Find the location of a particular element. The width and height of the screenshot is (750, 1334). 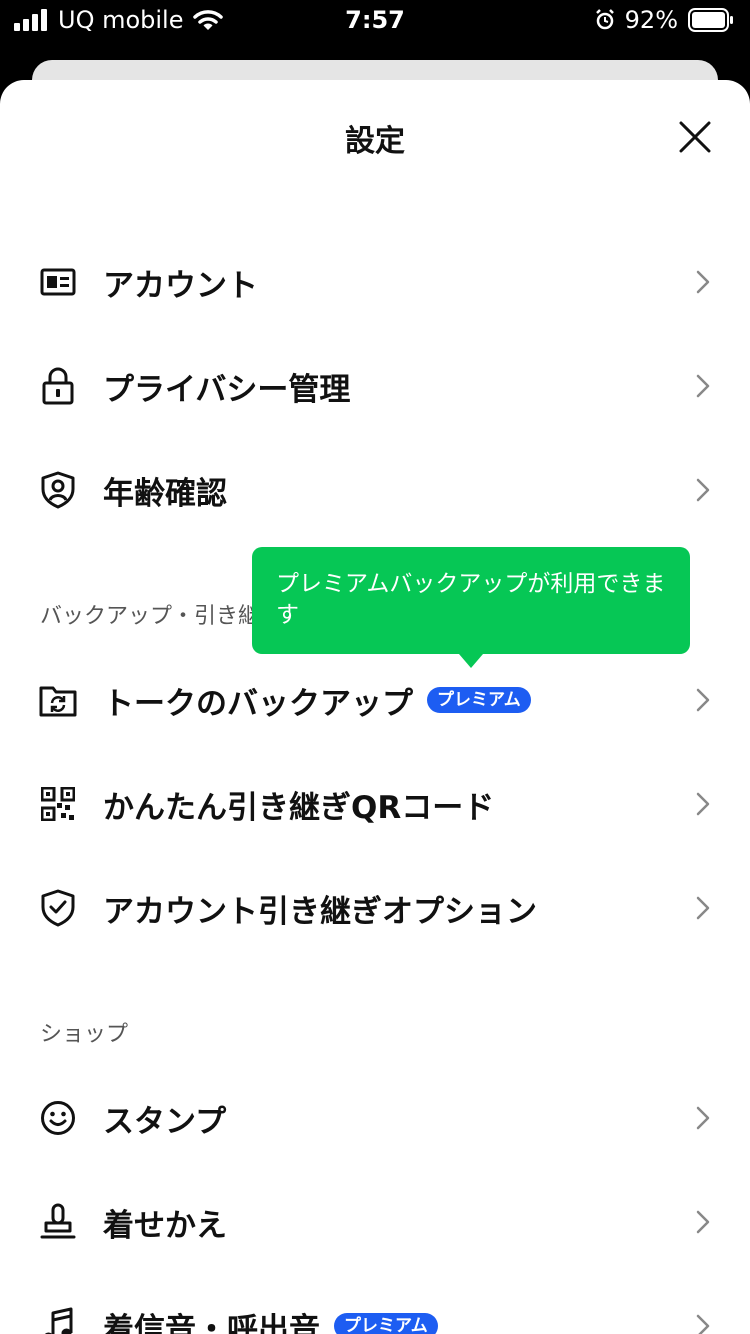

settings-item-age-verification: 年齢確認 is located at coordinates (375, 490).